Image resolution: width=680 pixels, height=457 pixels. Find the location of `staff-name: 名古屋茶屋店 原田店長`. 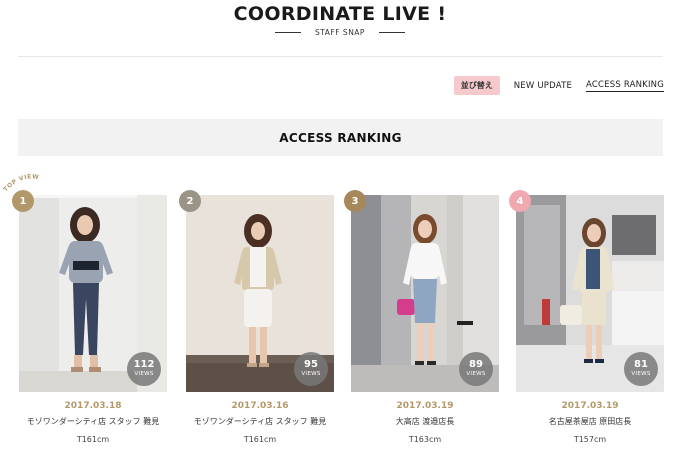

staff-name: 名古屋茶屋店 原田店長 is located at coordinates (590, 421).